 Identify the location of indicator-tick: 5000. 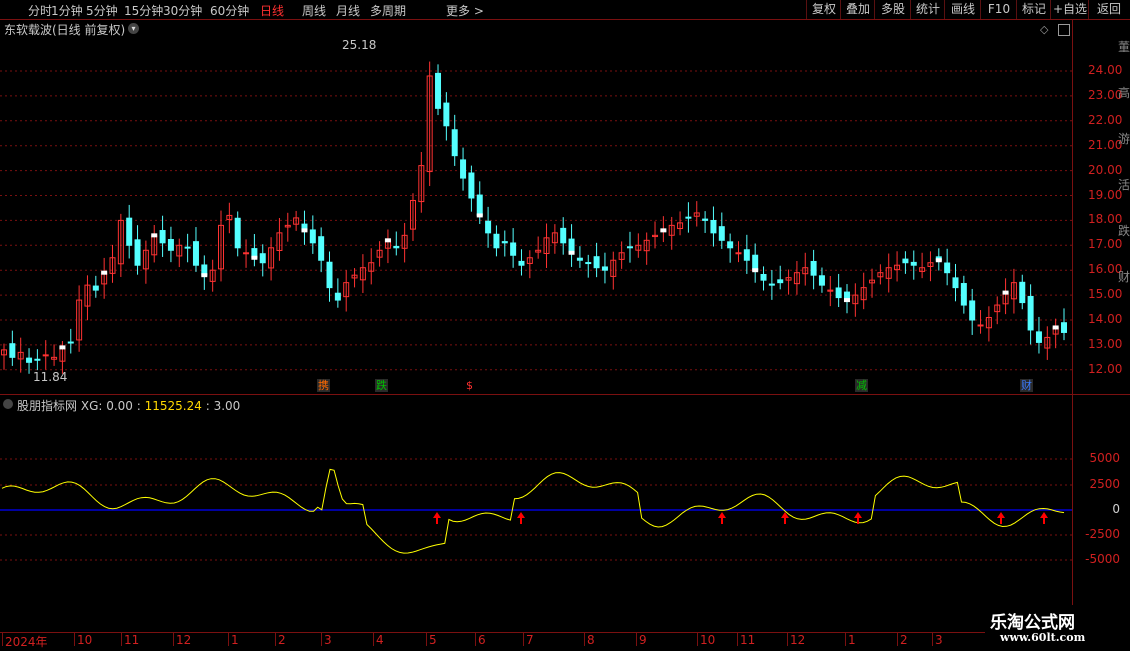
(1104, 458).